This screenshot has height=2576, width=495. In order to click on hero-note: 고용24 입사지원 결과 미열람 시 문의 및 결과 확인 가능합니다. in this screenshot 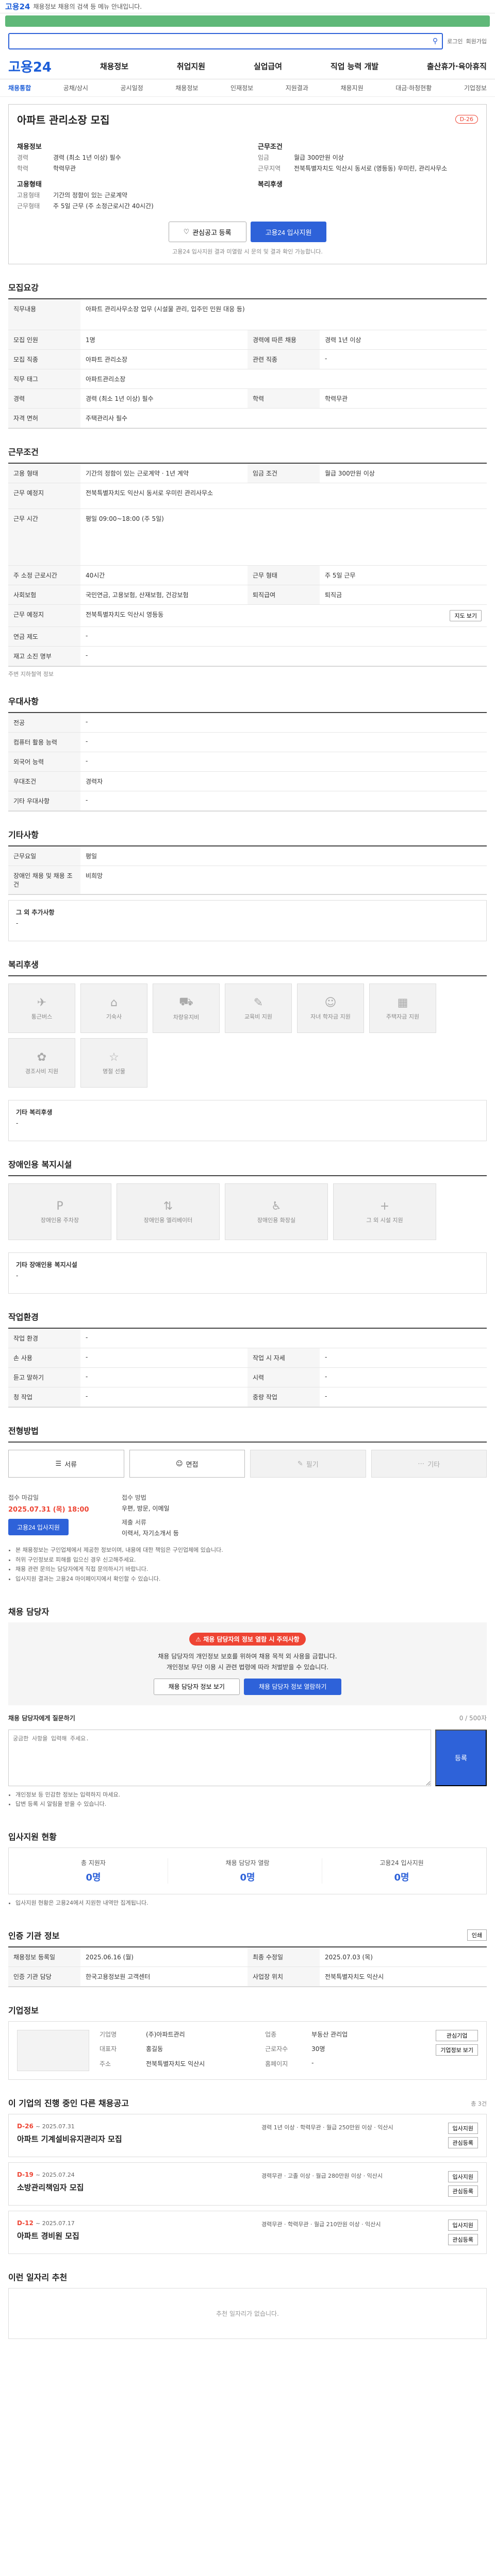, I will do `click(247, 251)`.